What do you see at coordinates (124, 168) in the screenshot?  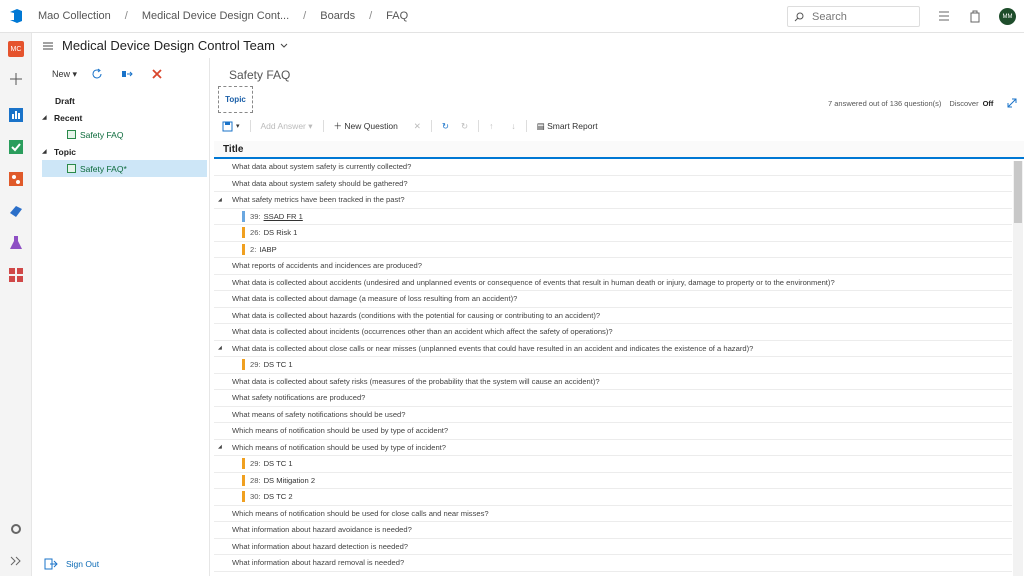 I see `tree-item-topic-safety-faq: Safety FAQ*` at bounding box center [124, 168].